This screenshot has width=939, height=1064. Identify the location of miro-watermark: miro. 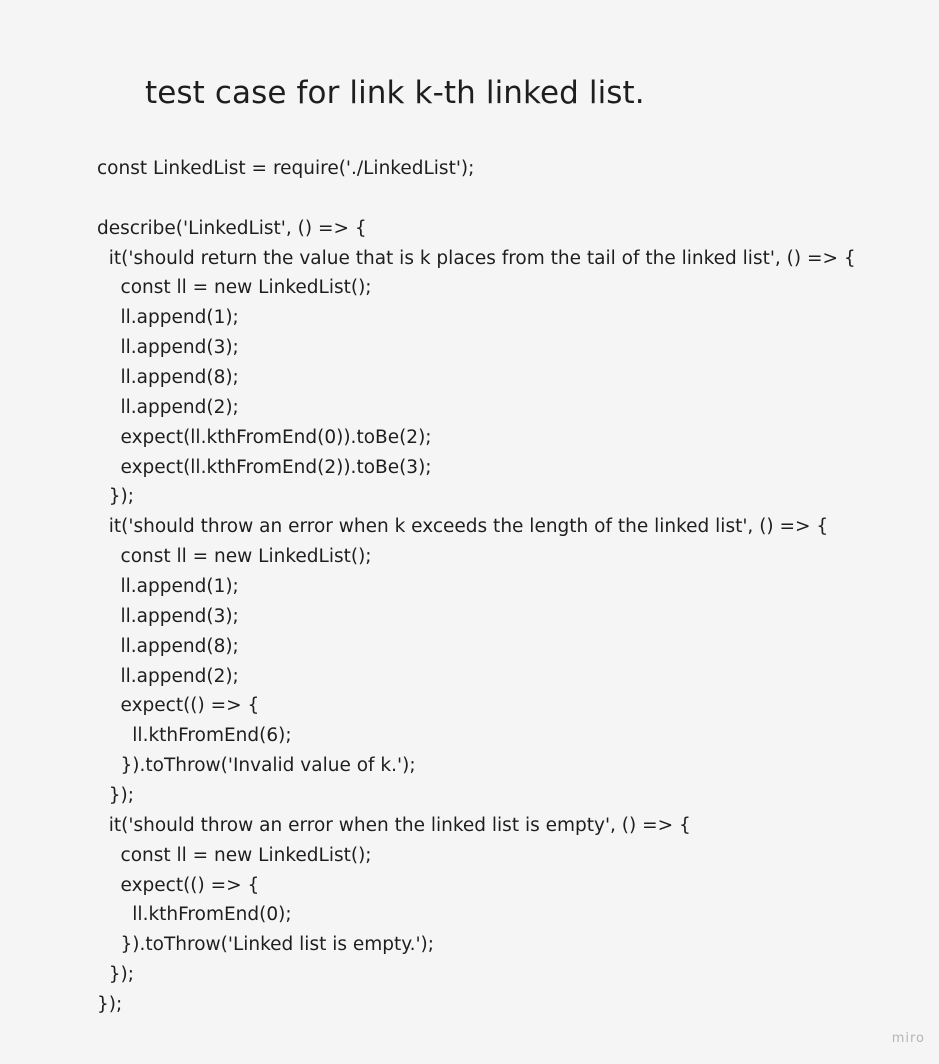
(908, 1038).